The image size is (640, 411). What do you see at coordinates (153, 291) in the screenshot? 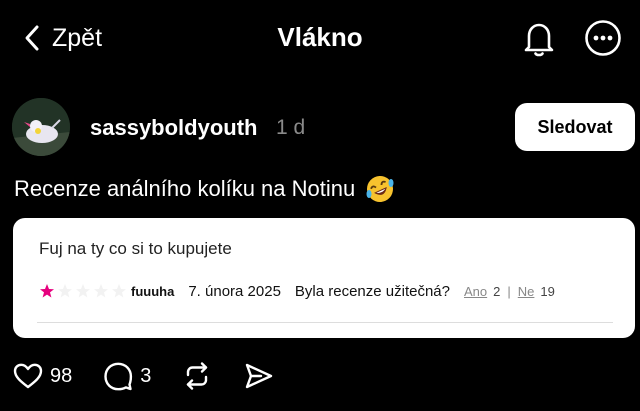
I see `reviewer-name: fuuuha` at bounding box center [153, 291].